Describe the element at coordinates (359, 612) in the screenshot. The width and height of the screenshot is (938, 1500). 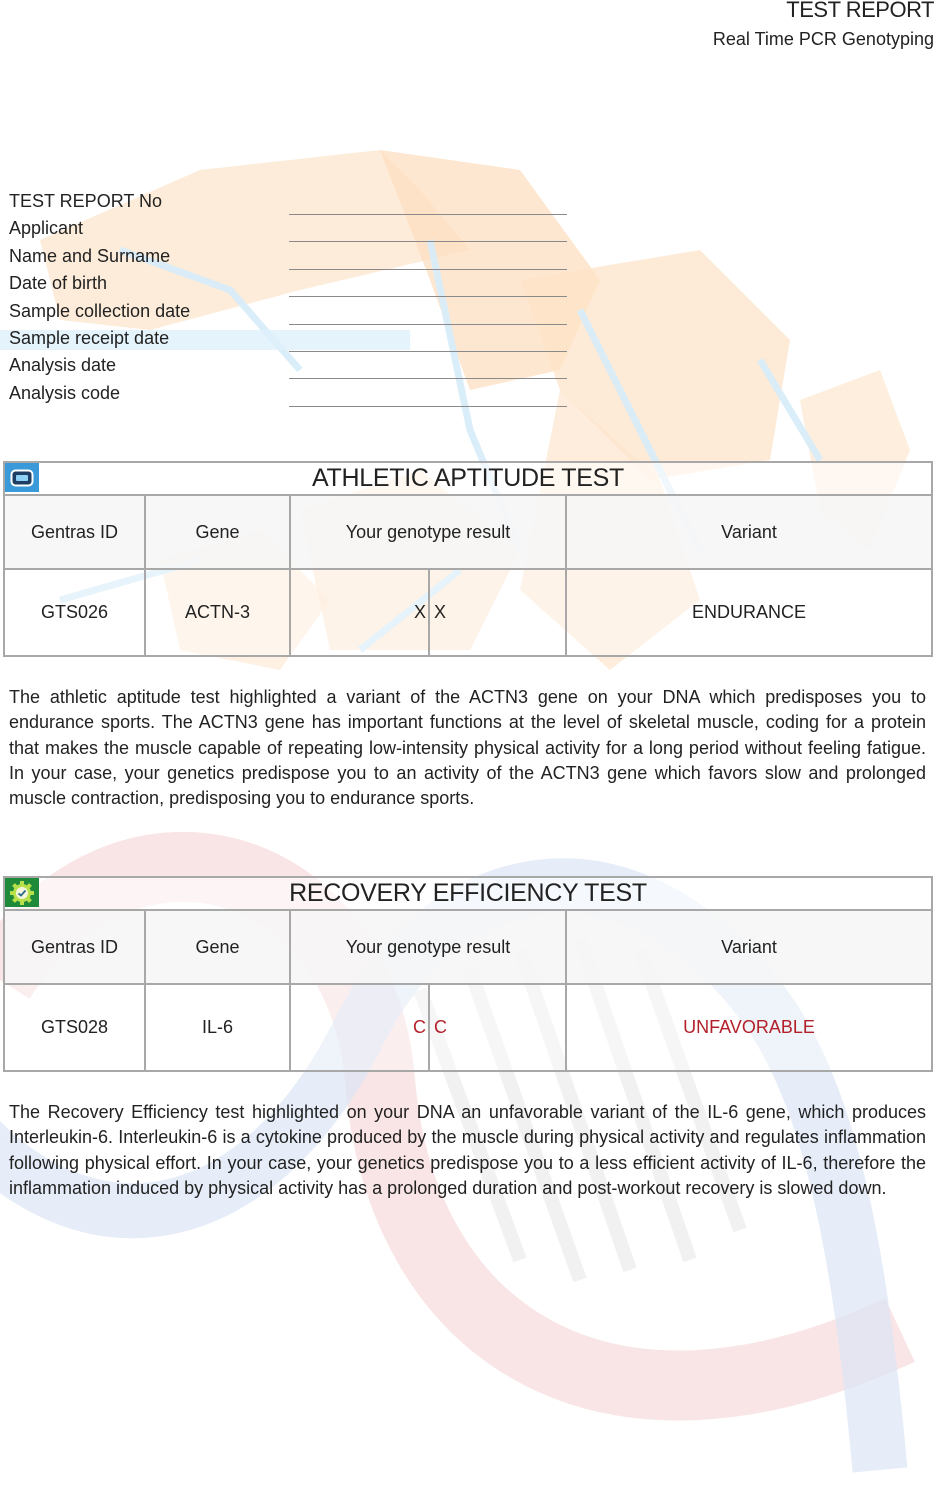
I see `allele-1-cell: X` at that location.